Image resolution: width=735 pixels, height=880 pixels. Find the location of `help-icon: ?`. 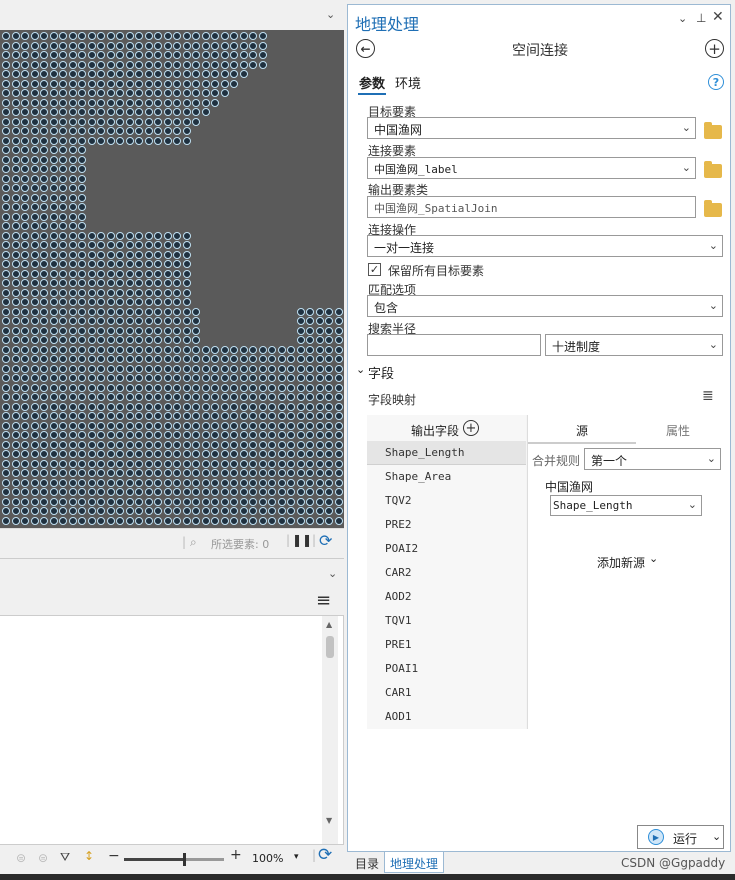

help-icon: ? is located at coordinates (716, 82).